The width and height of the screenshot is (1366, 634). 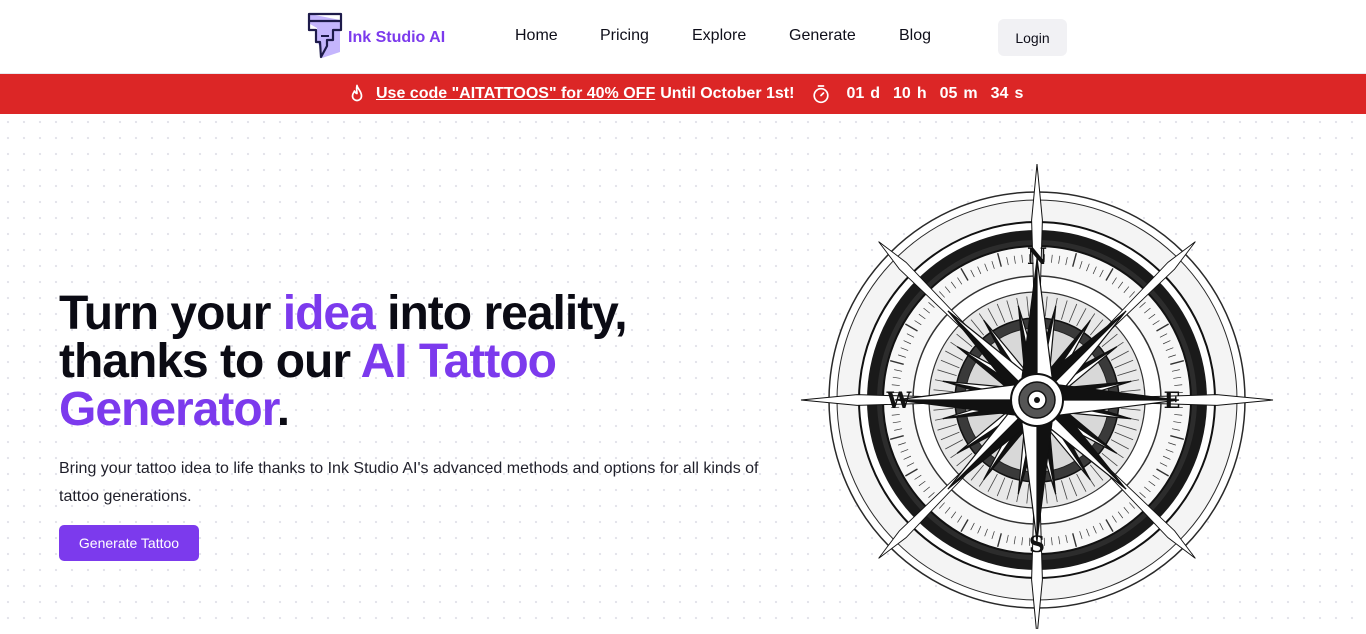 What do you see at coordinates (501, 313) in the screenshot?
I see `headline-part-2: into reality,` at bounding box center [501, 313].